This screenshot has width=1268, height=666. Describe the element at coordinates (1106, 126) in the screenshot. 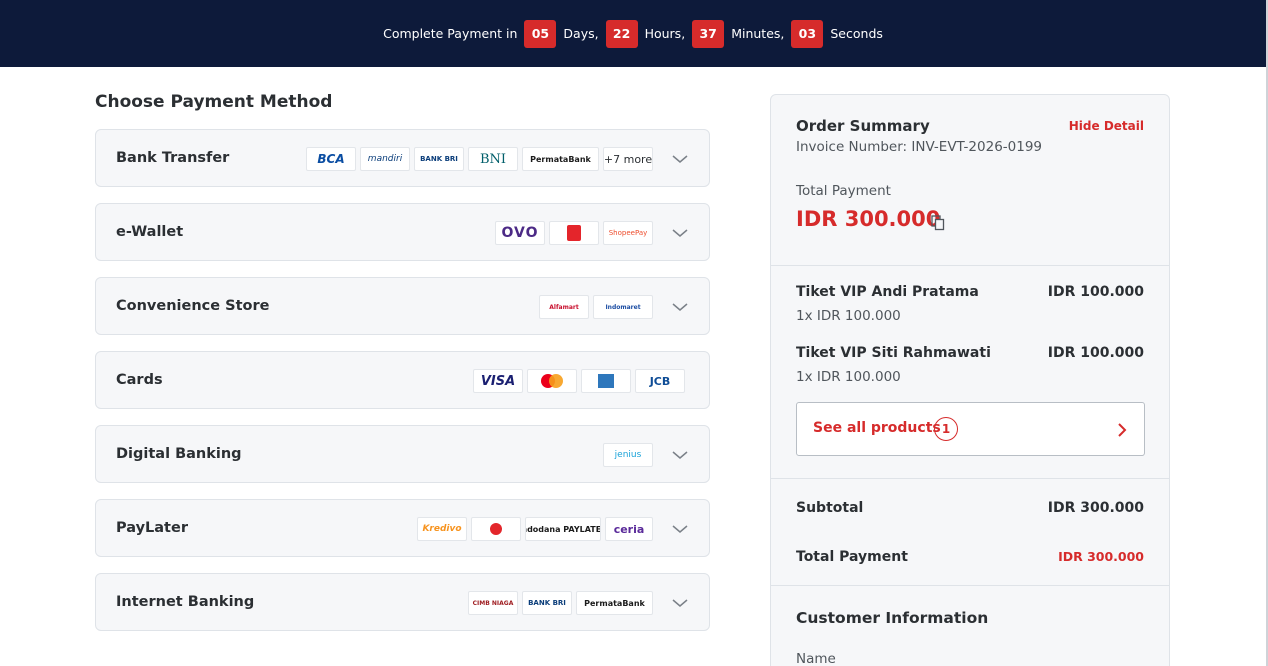

I see `hide-detail-link: Hide Detail` at that location.